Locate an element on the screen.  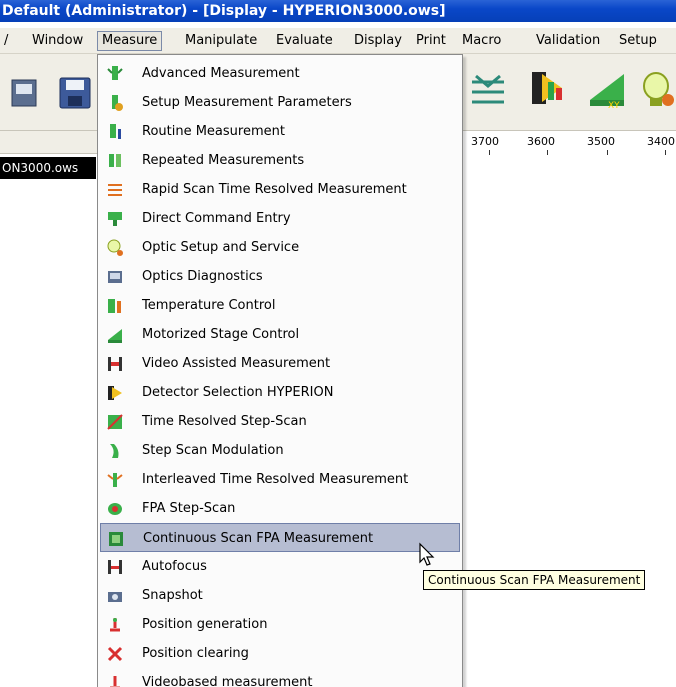
menu-item-rapid-scan: Rapid Scan Time Resolved Measurement is located at coordinates (280, 189).